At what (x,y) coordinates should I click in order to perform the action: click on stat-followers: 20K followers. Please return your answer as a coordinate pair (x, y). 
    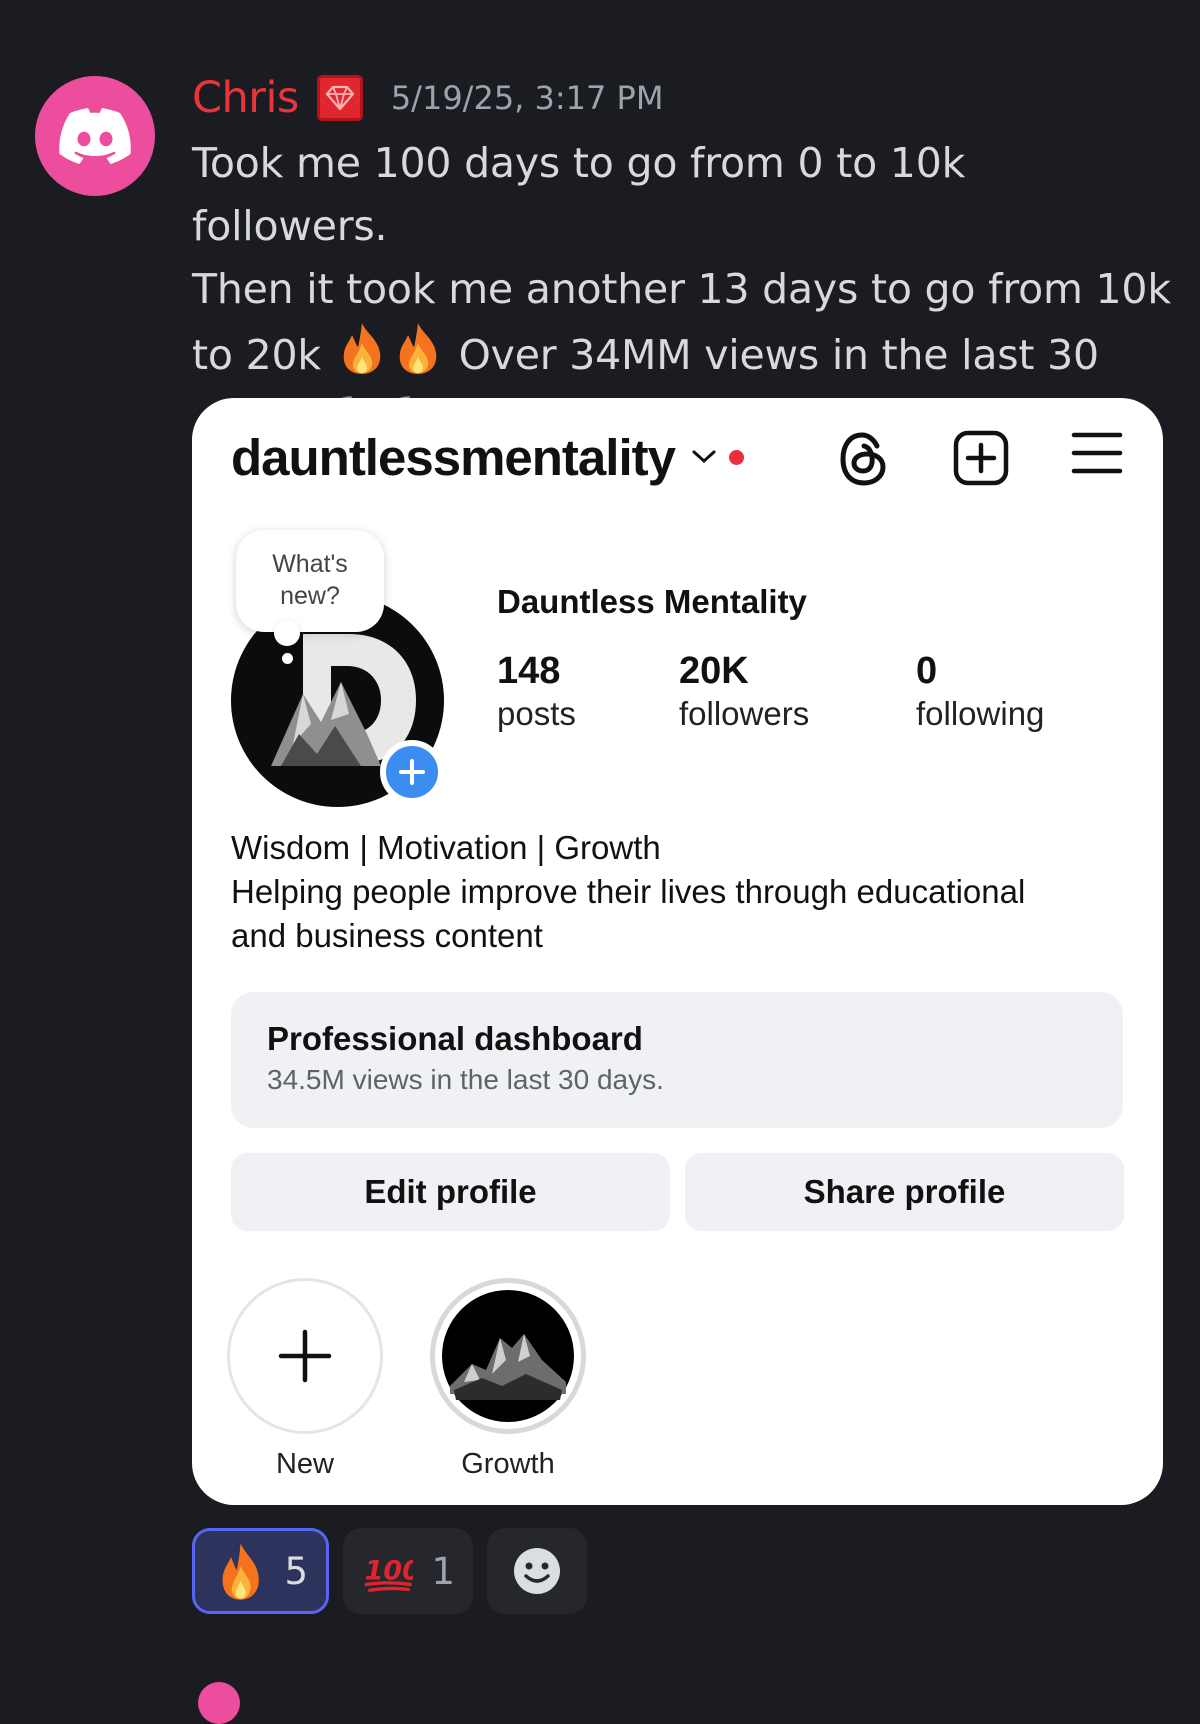
    Looking at the image, I should click on (744, 691).